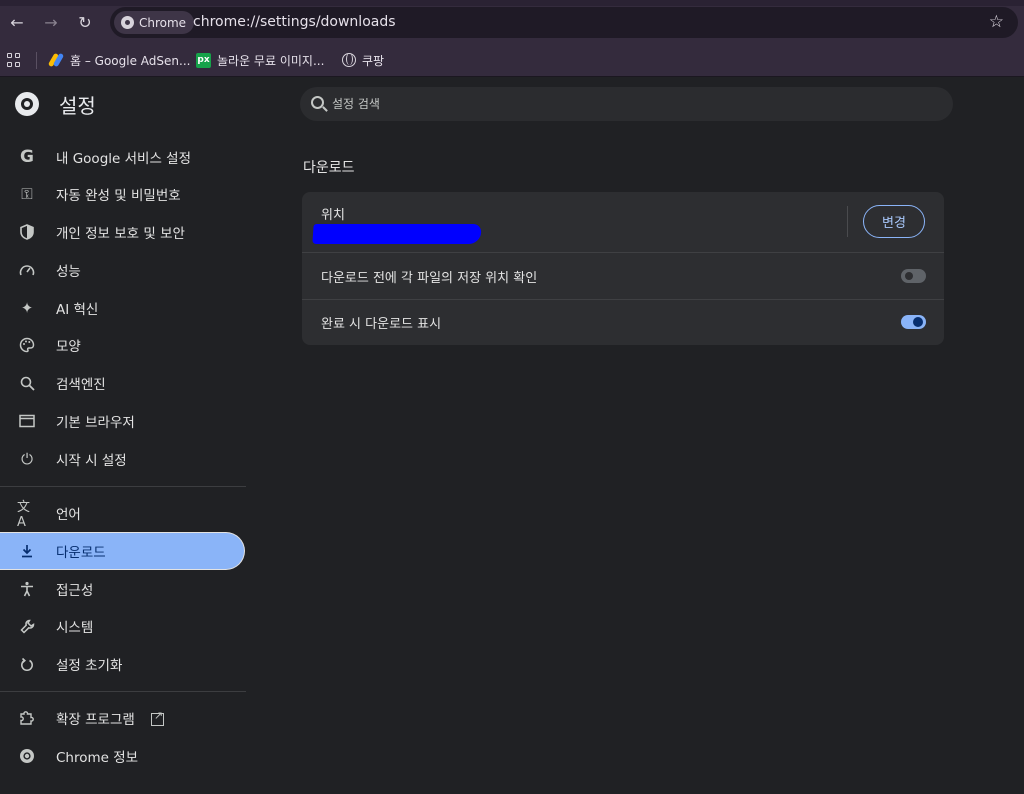  I want to click on change-location-button: 변경, so click(894, 221).